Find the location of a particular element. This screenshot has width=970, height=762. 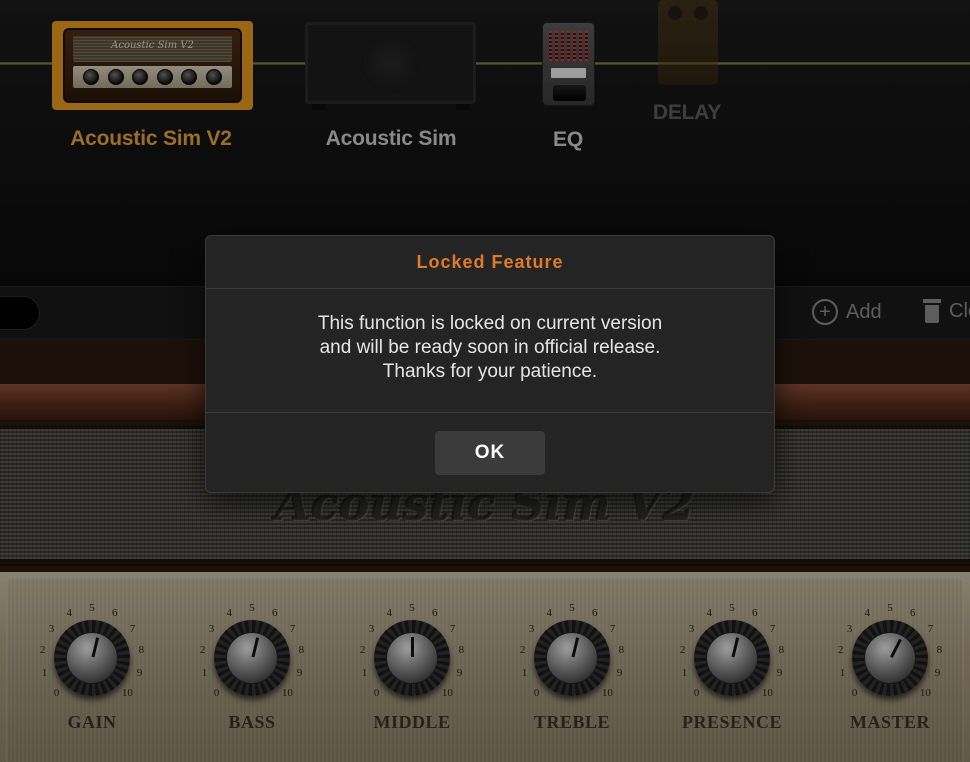

dialog-title: Locked Feature is located at coordinates (490, 262).